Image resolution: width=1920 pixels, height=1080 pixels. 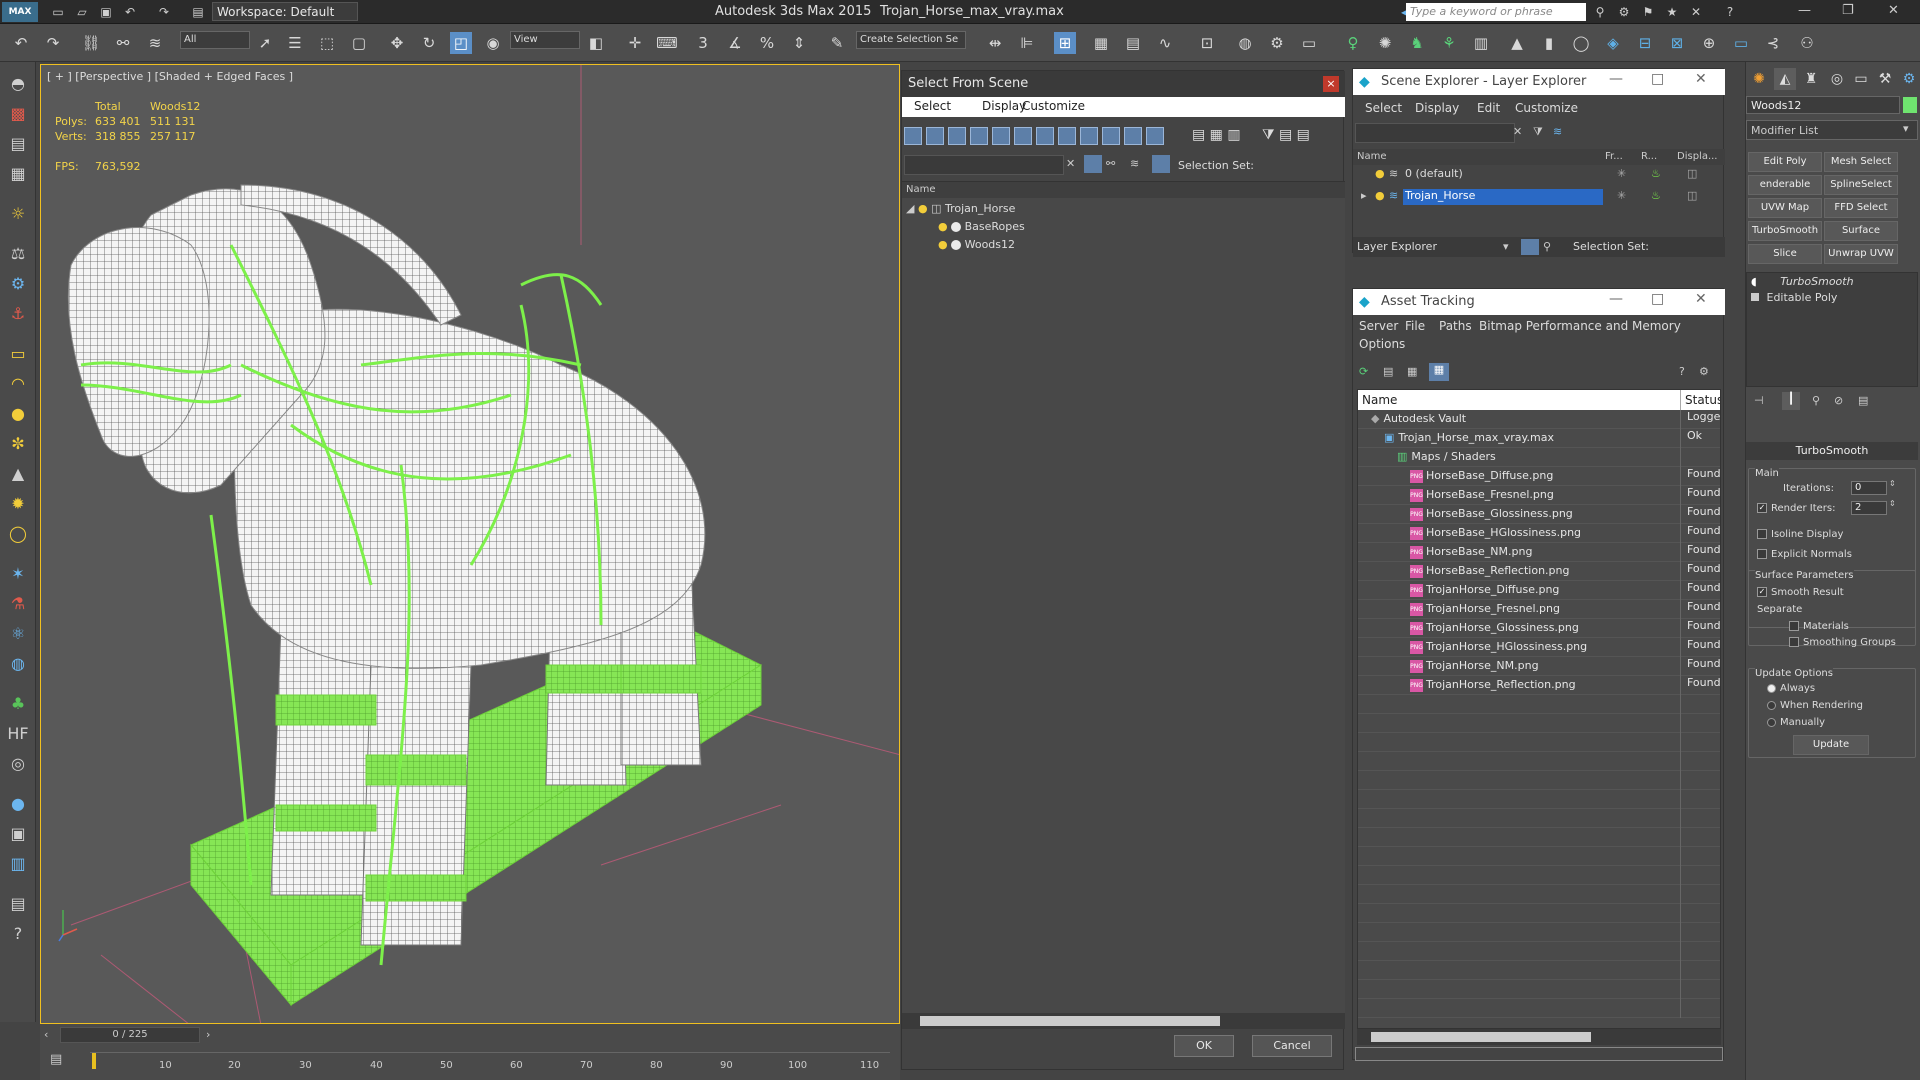 What do you see at coordinates (1539, 628) in the screenshot?
I see `asset-row: PNG TrojanHorse_Glossiness.png Found` at bounding box center [1539, 628].